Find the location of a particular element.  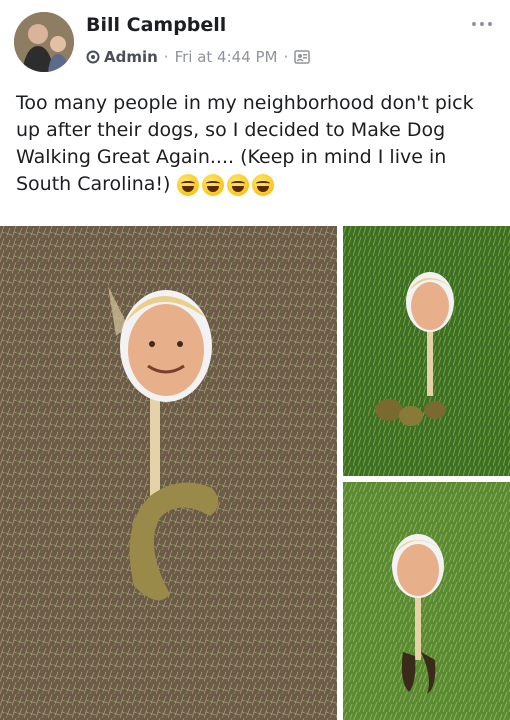

post-options-button is located at coordinates (482, 24).